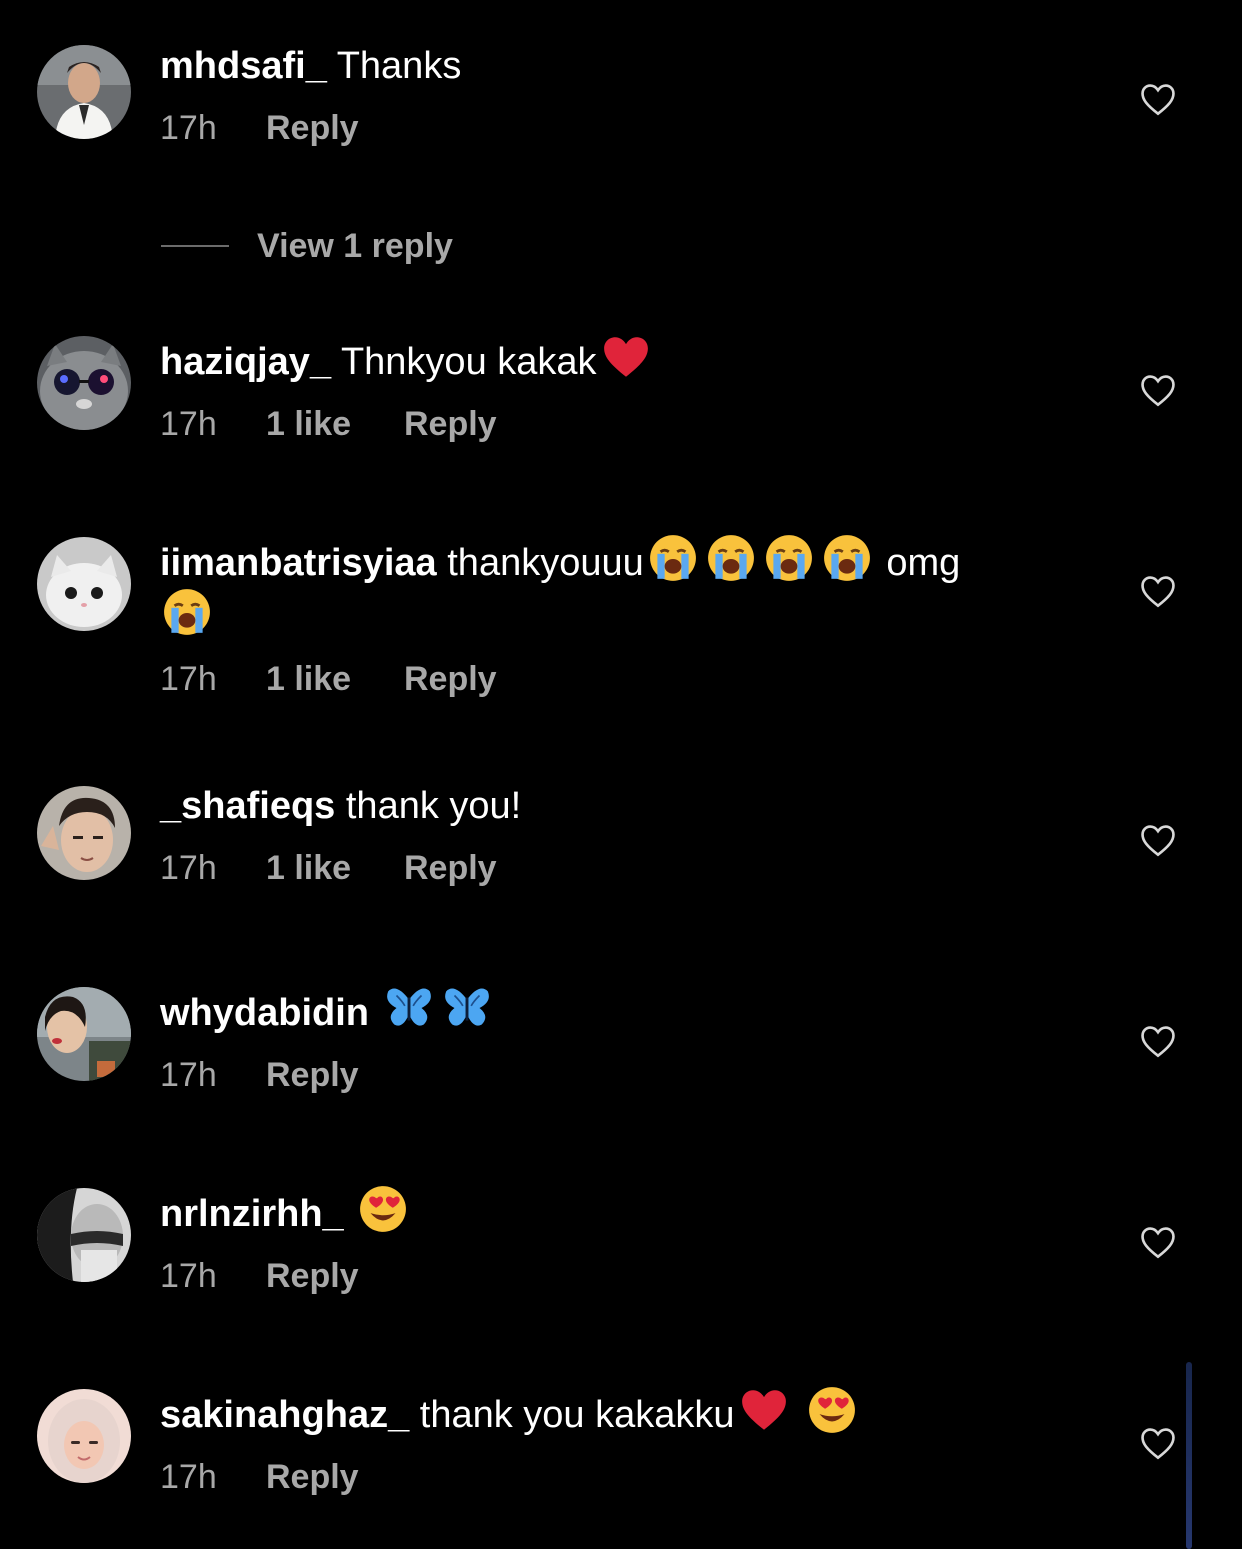 Image resolution: width=1242 pixels, height=1549 pixels. Describe the element at coordinates (298, 563) in the screenshot. I see `comment-username: iimanbatrisyiaa` at that location.